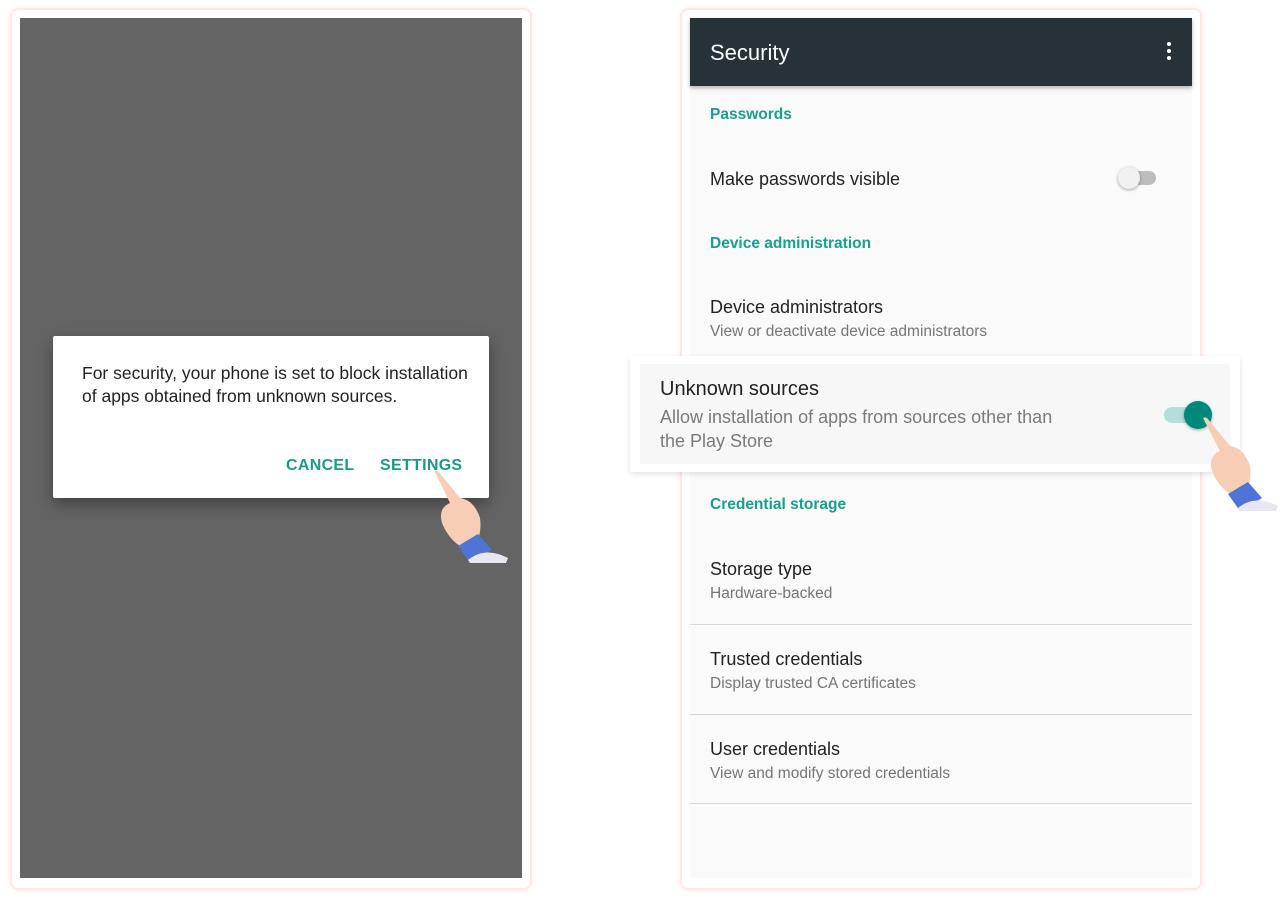  I want to click on page-title: Security, so click(750, 52).